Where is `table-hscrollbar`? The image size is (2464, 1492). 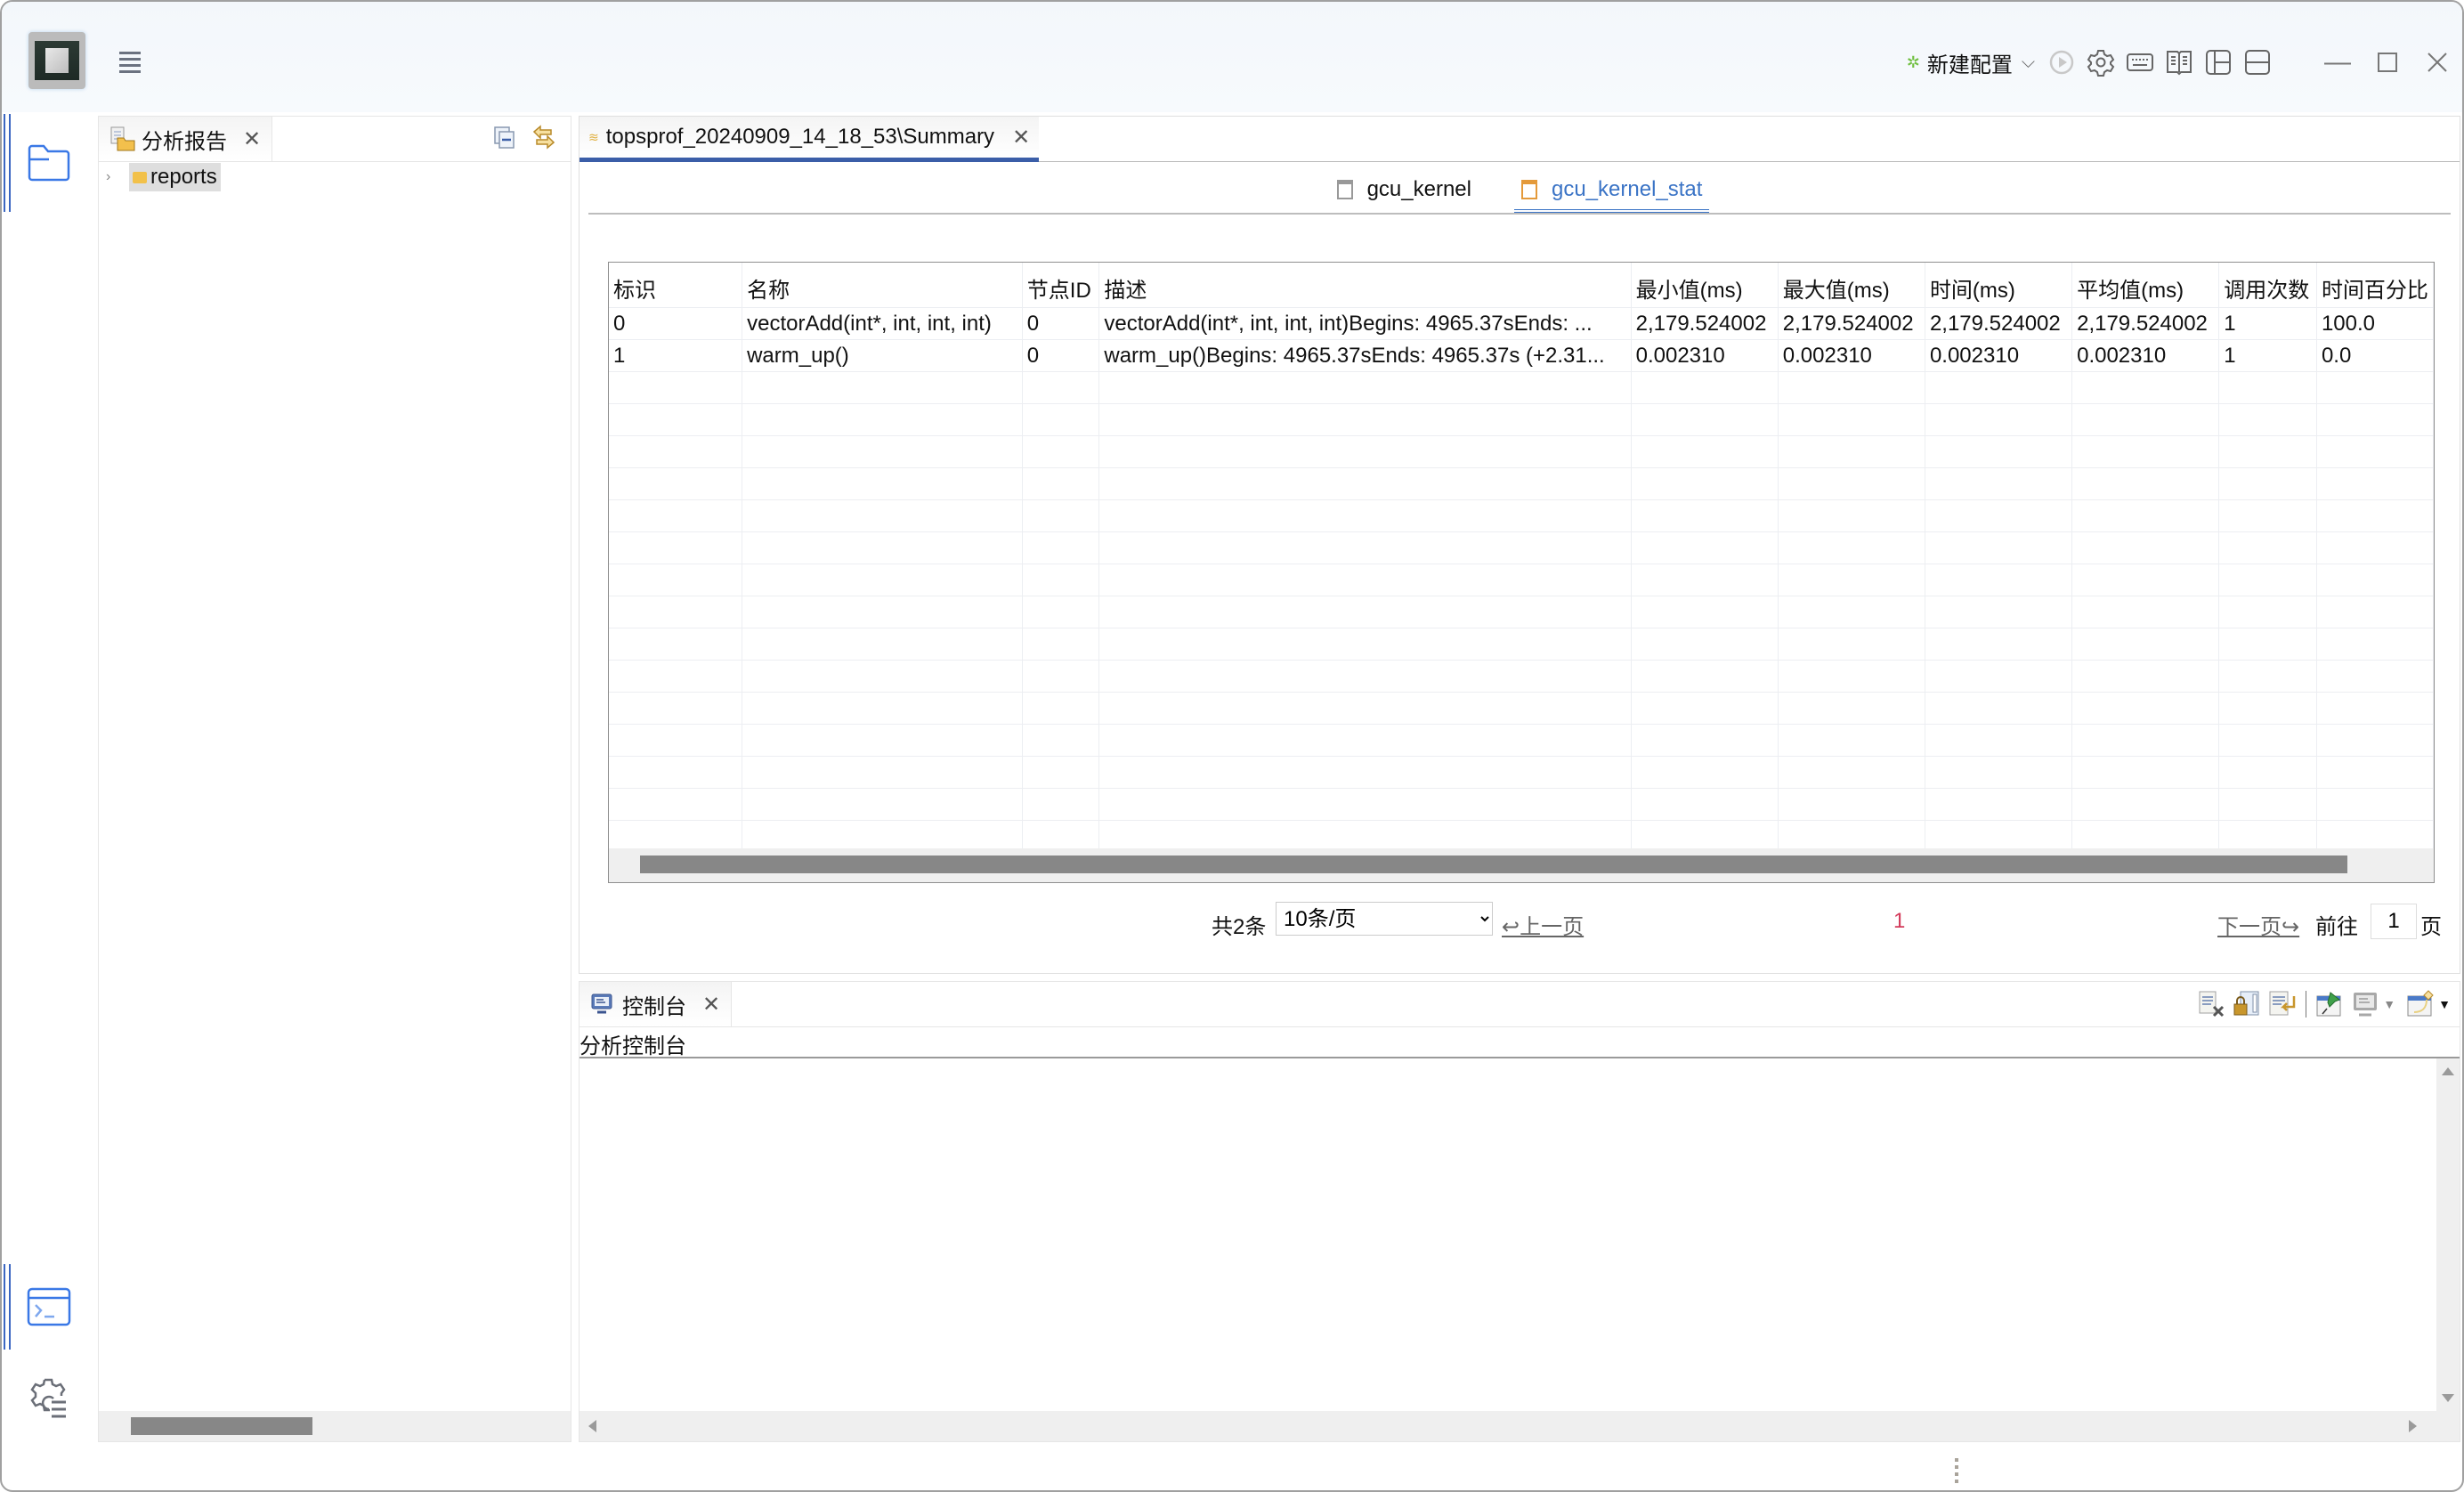
table-hscrollbar is located at coordinates (1521, 865).